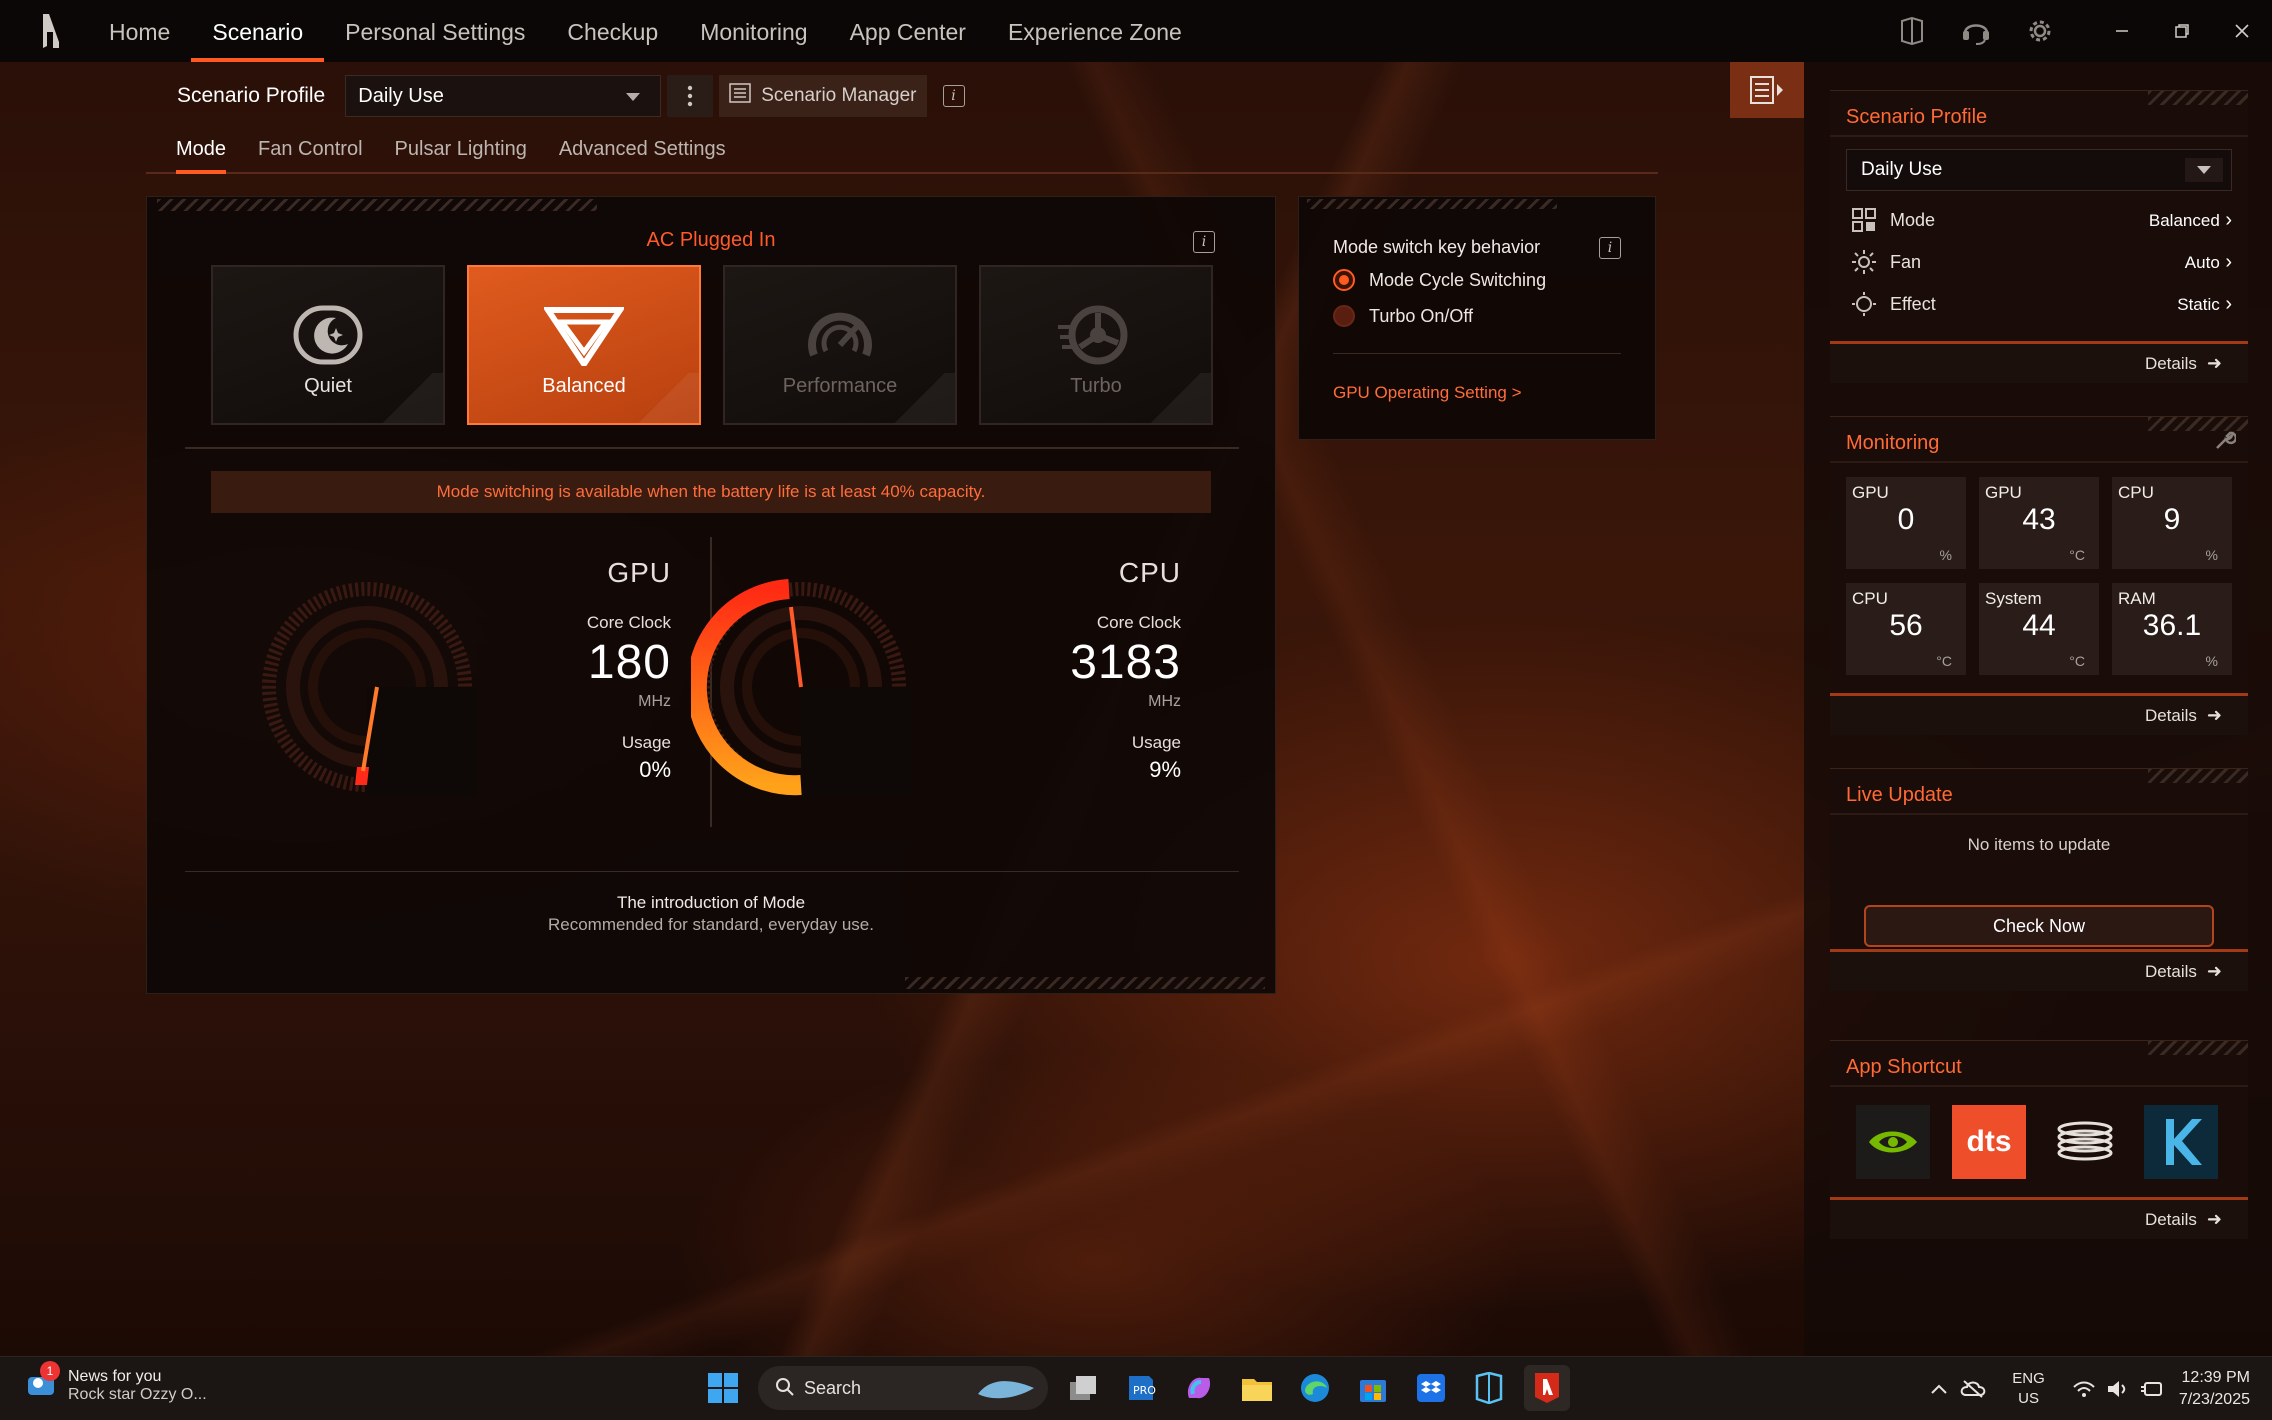  What do you see at coordinates (2118, 1389) in the screenshot?
I see `volume-icon` at bounding box center [2118, 1389].